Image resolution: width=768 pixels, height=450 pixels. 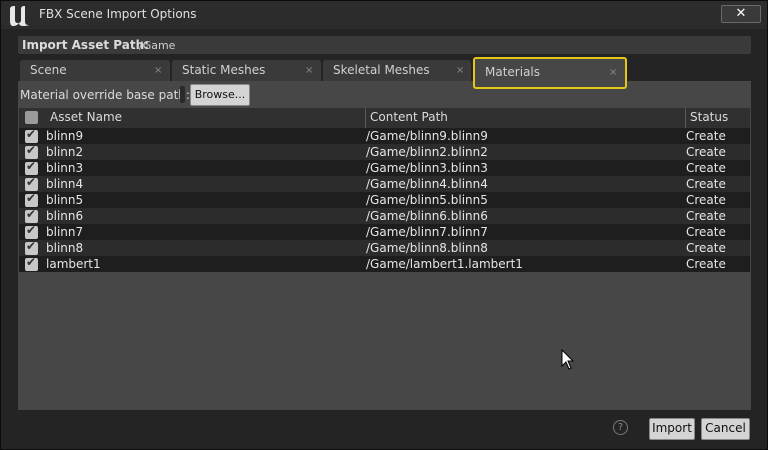 I want to click on asset-name-cell: blinn5, so click(x=65, y=200).